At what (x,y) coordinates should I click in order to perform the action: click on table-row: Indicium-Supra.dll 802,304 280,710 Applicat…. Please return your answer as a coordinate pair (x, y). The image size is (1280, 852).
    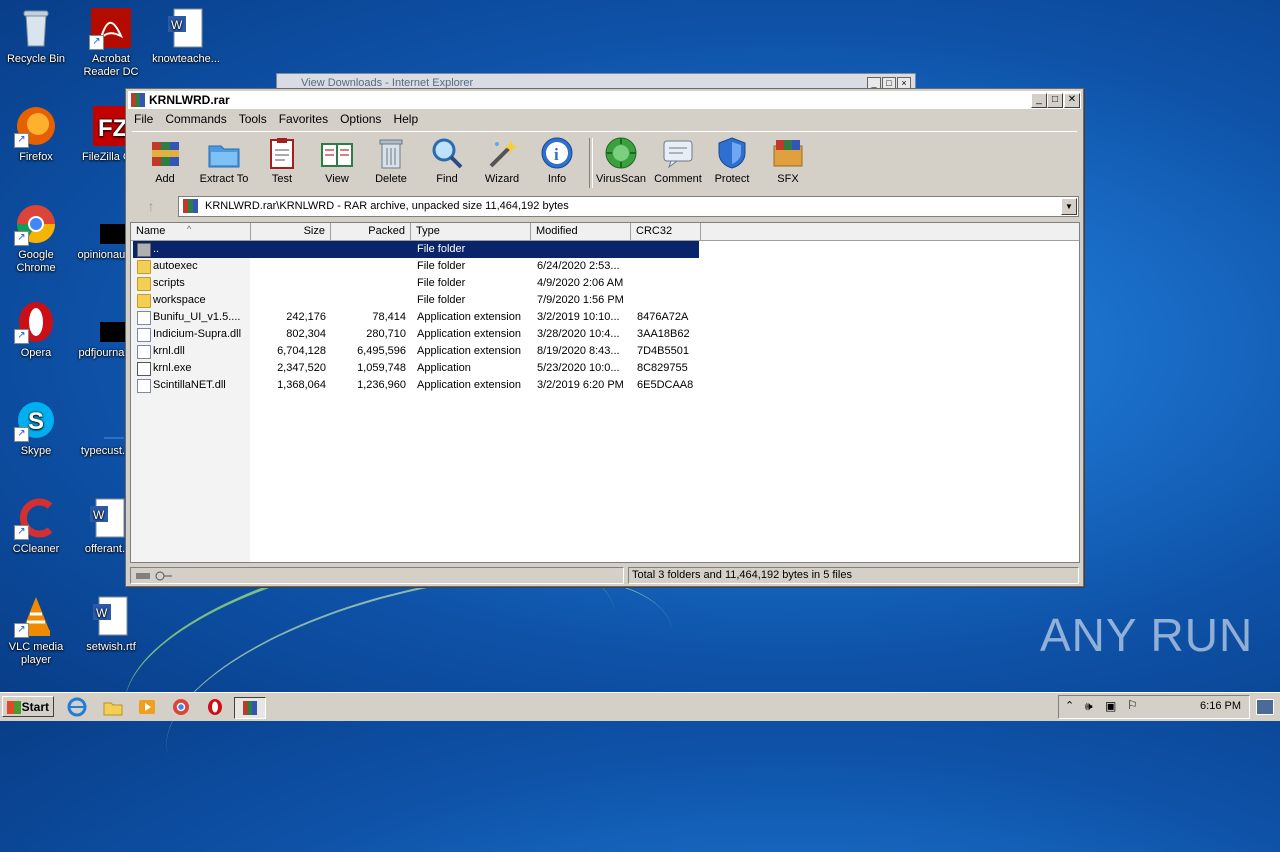
    Looking at the image, I should click on (605, 334).